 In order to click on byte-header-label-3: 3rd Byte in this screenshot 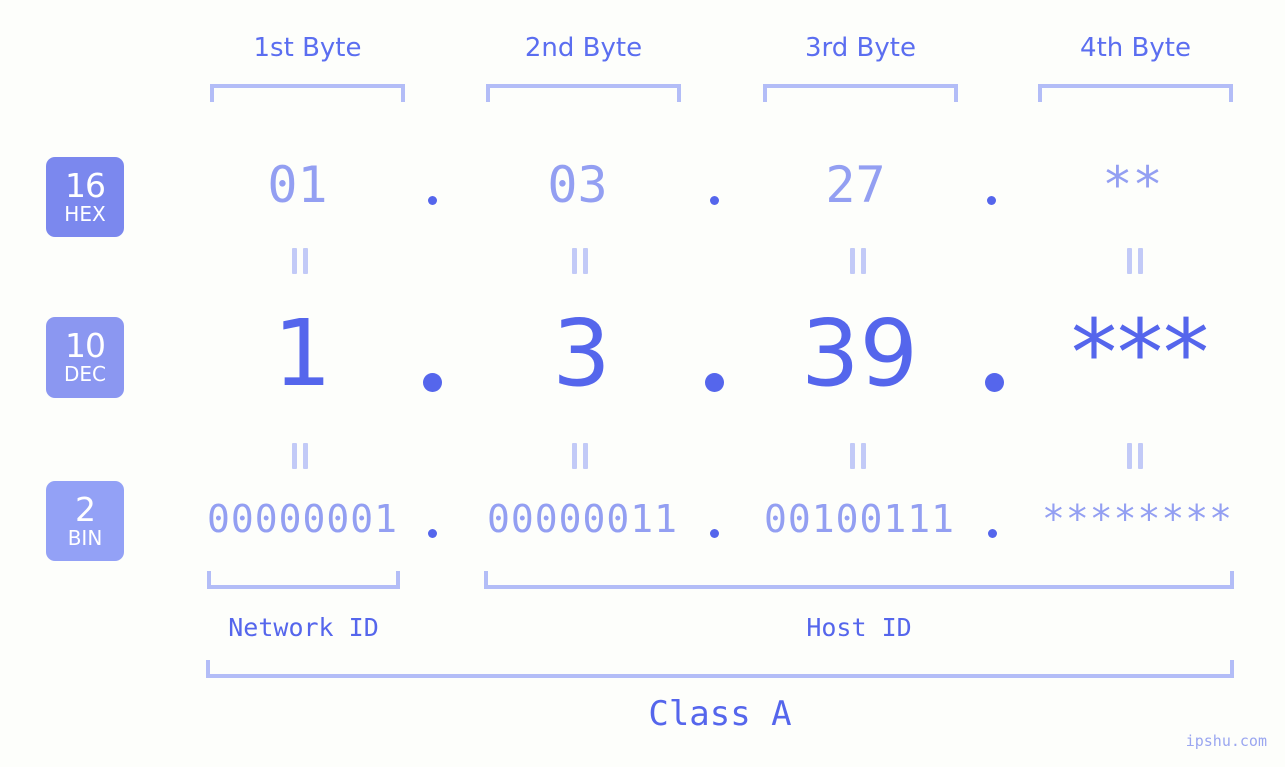, I will do `click(860, 48)`.